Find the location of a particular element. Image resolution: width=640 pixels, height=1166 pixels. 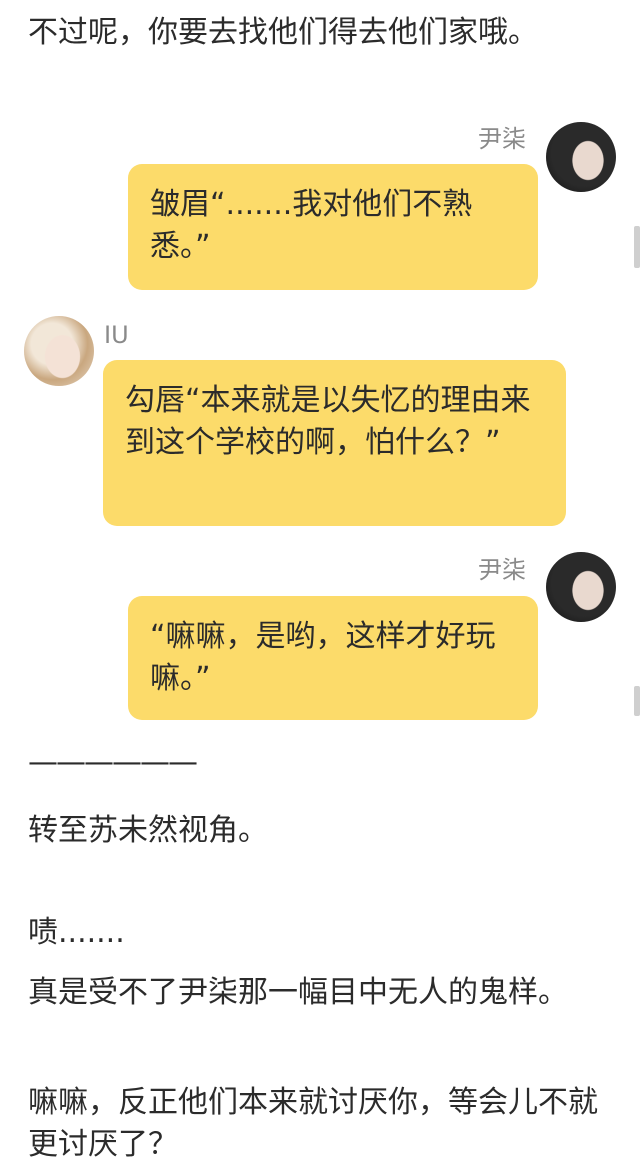

narration-text: 转至苏未然视角。 is located at coordinates (148, 830).